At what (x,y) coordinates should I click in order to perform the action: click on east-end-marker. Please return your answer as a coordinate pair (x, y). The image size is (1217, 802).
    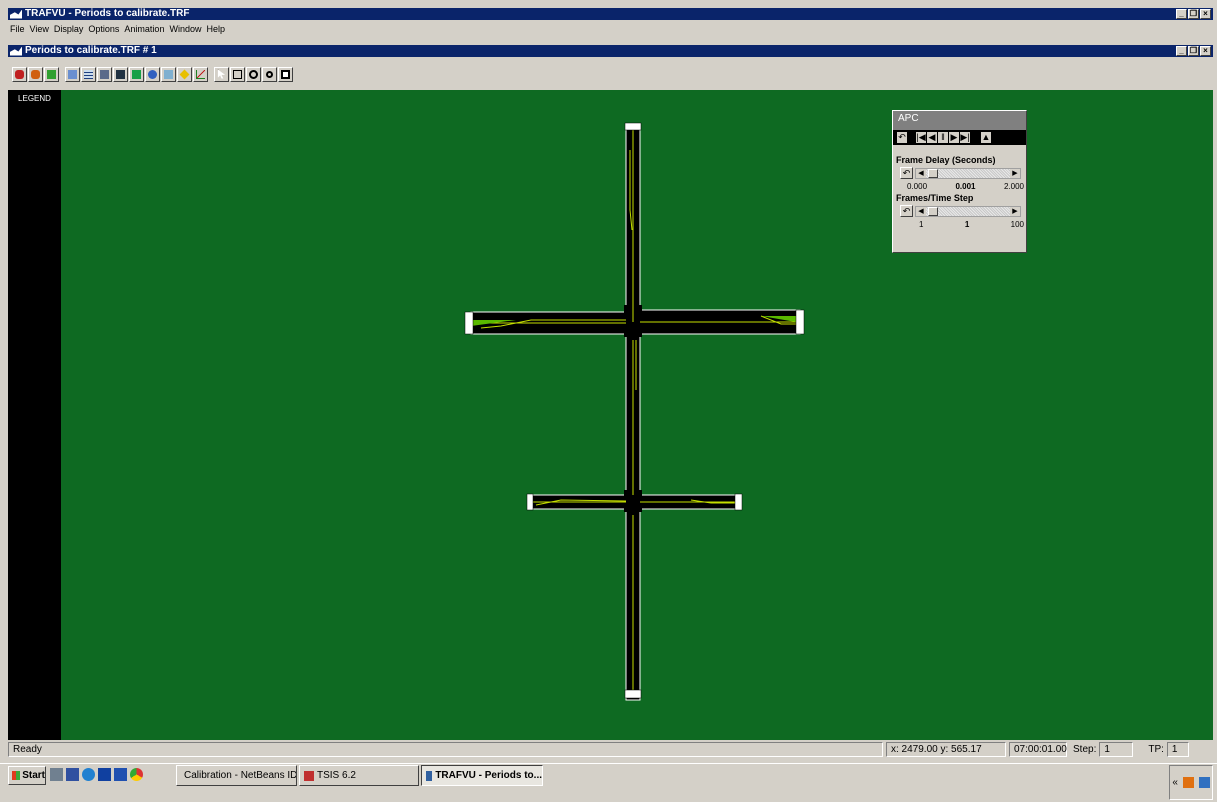
    Looking at the image, I should click on (800, 322).